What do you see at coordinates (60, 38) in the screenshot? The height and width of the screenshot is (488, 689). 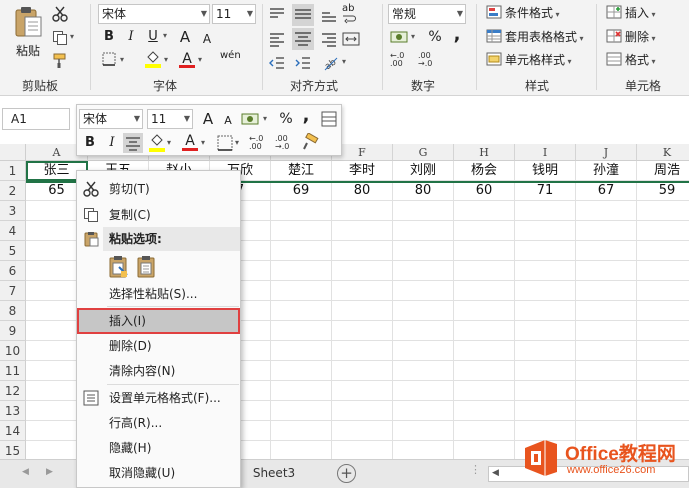 I see `copy-icon` at bounding box center [60, 38].